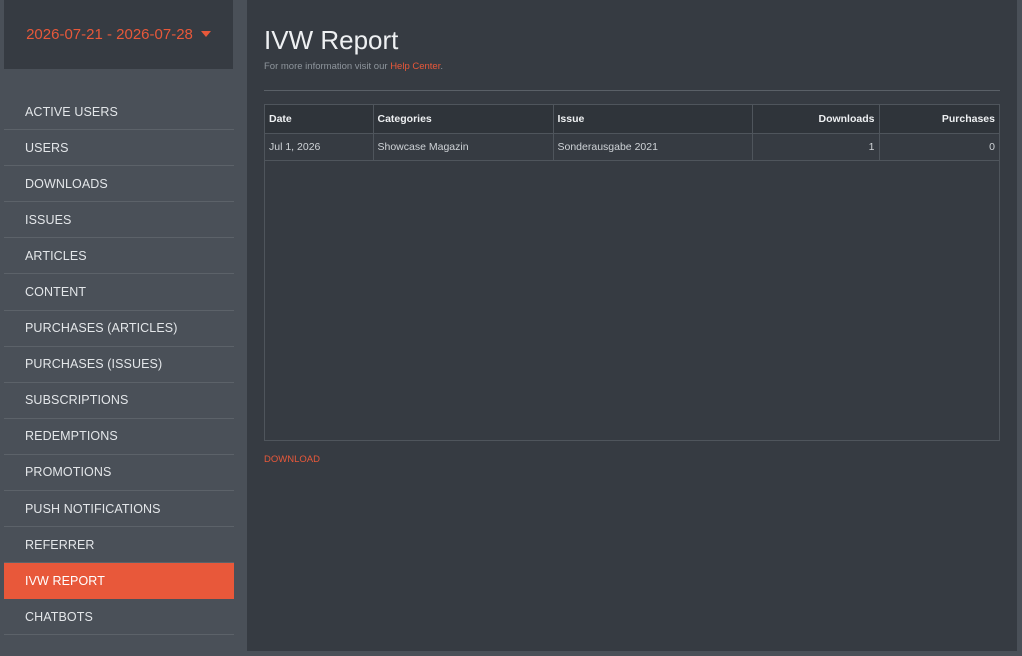  I want to click on sidebar-item-users: USERS, so click(119, 148).